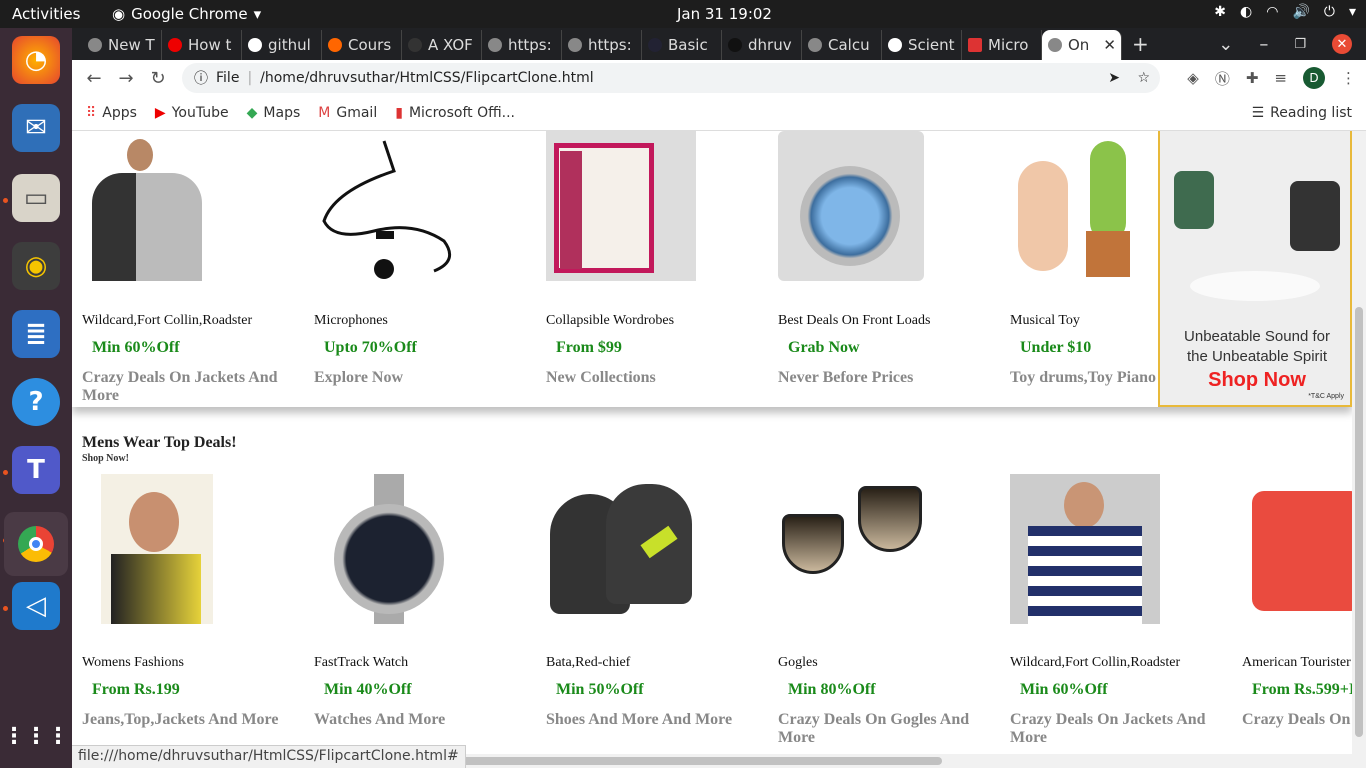 The height and width of the screenshot is (768, 1366). What do you see at coordinates (682, 45) in the screenshot?
I see `tab: Basic` at bounding box center [682, 45].